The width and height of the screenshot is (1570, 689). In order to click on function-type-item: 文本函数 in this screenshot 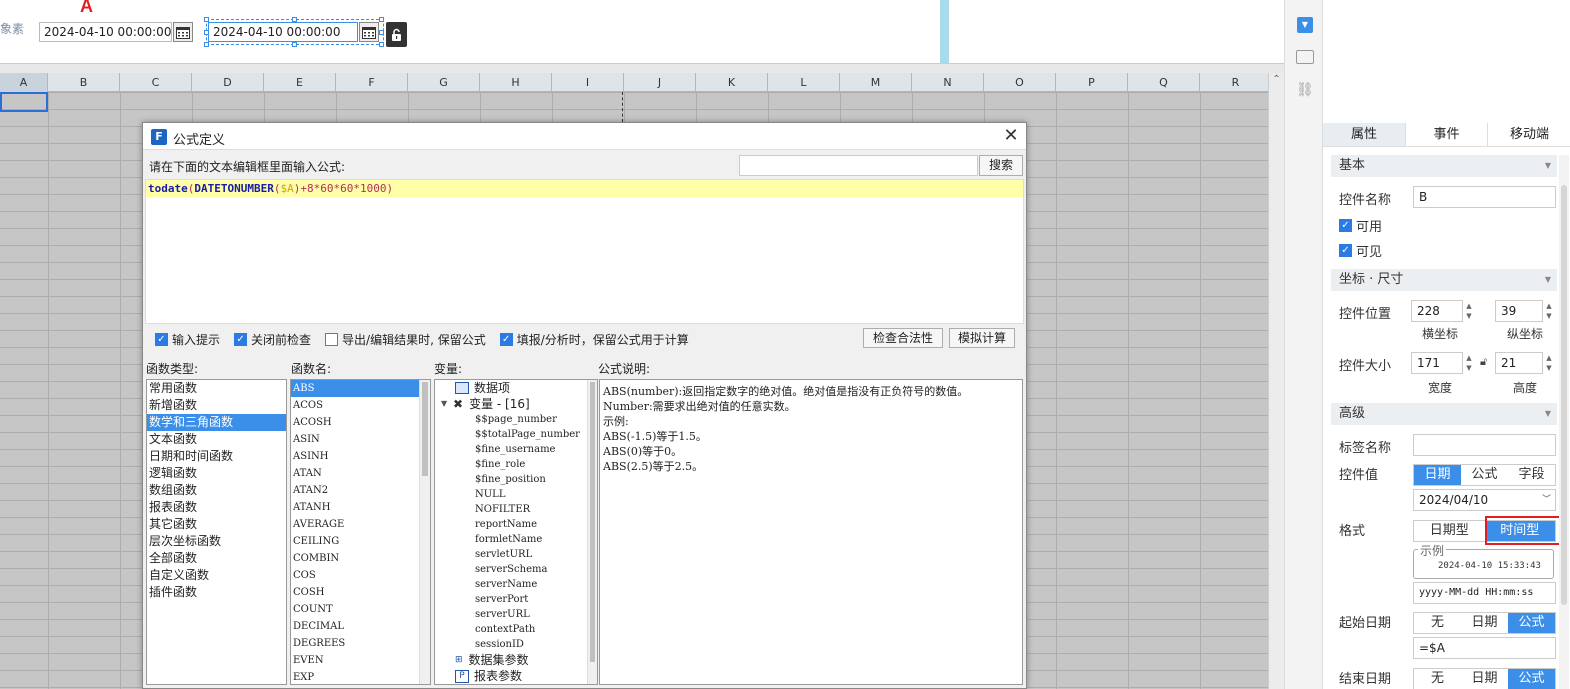, I will do `click(216, 439)`.